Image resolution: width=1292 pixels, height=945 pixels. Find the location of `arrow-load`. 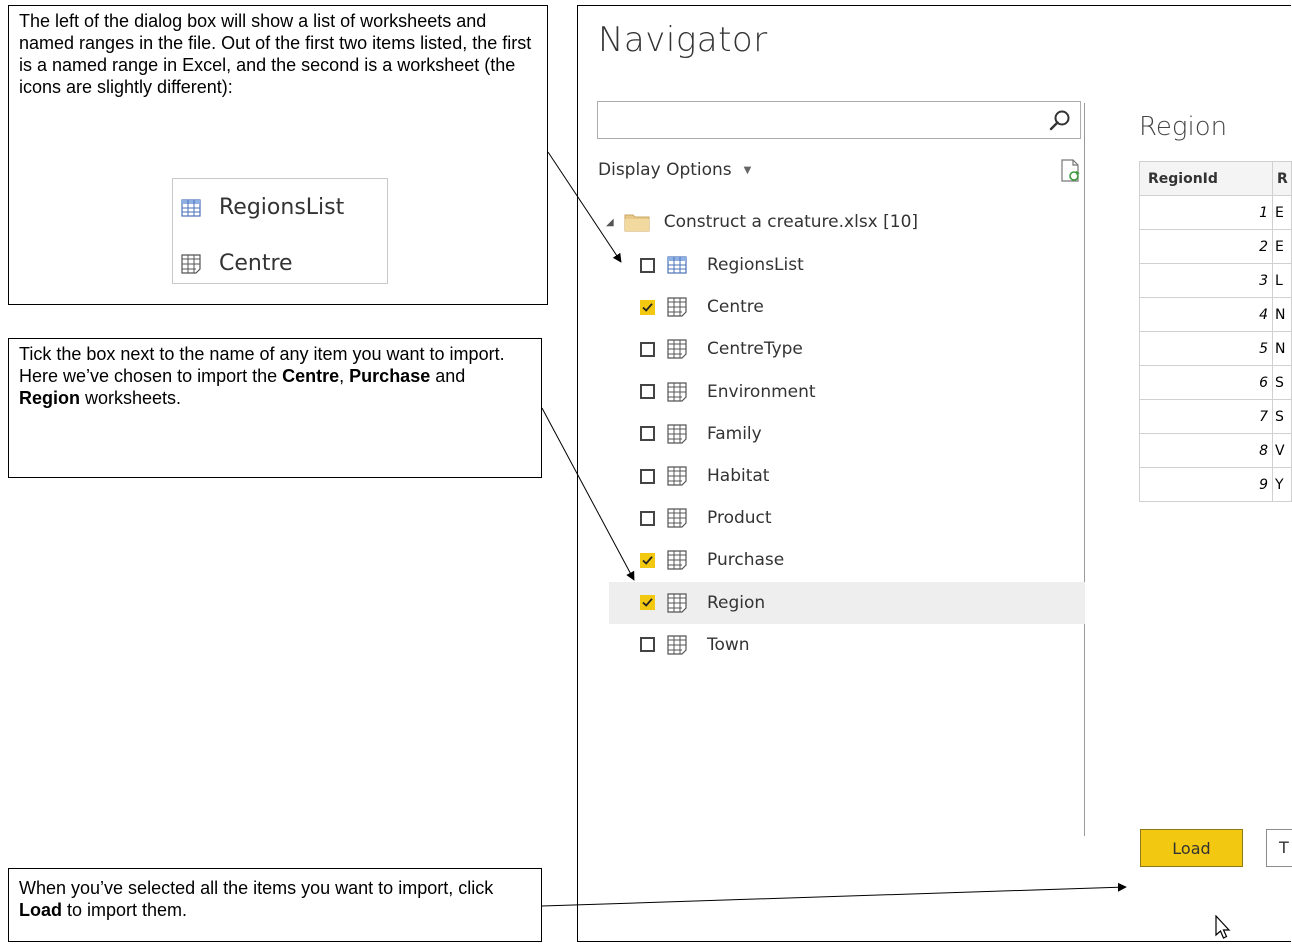

arrow-load is located at coordinates (834, 894).